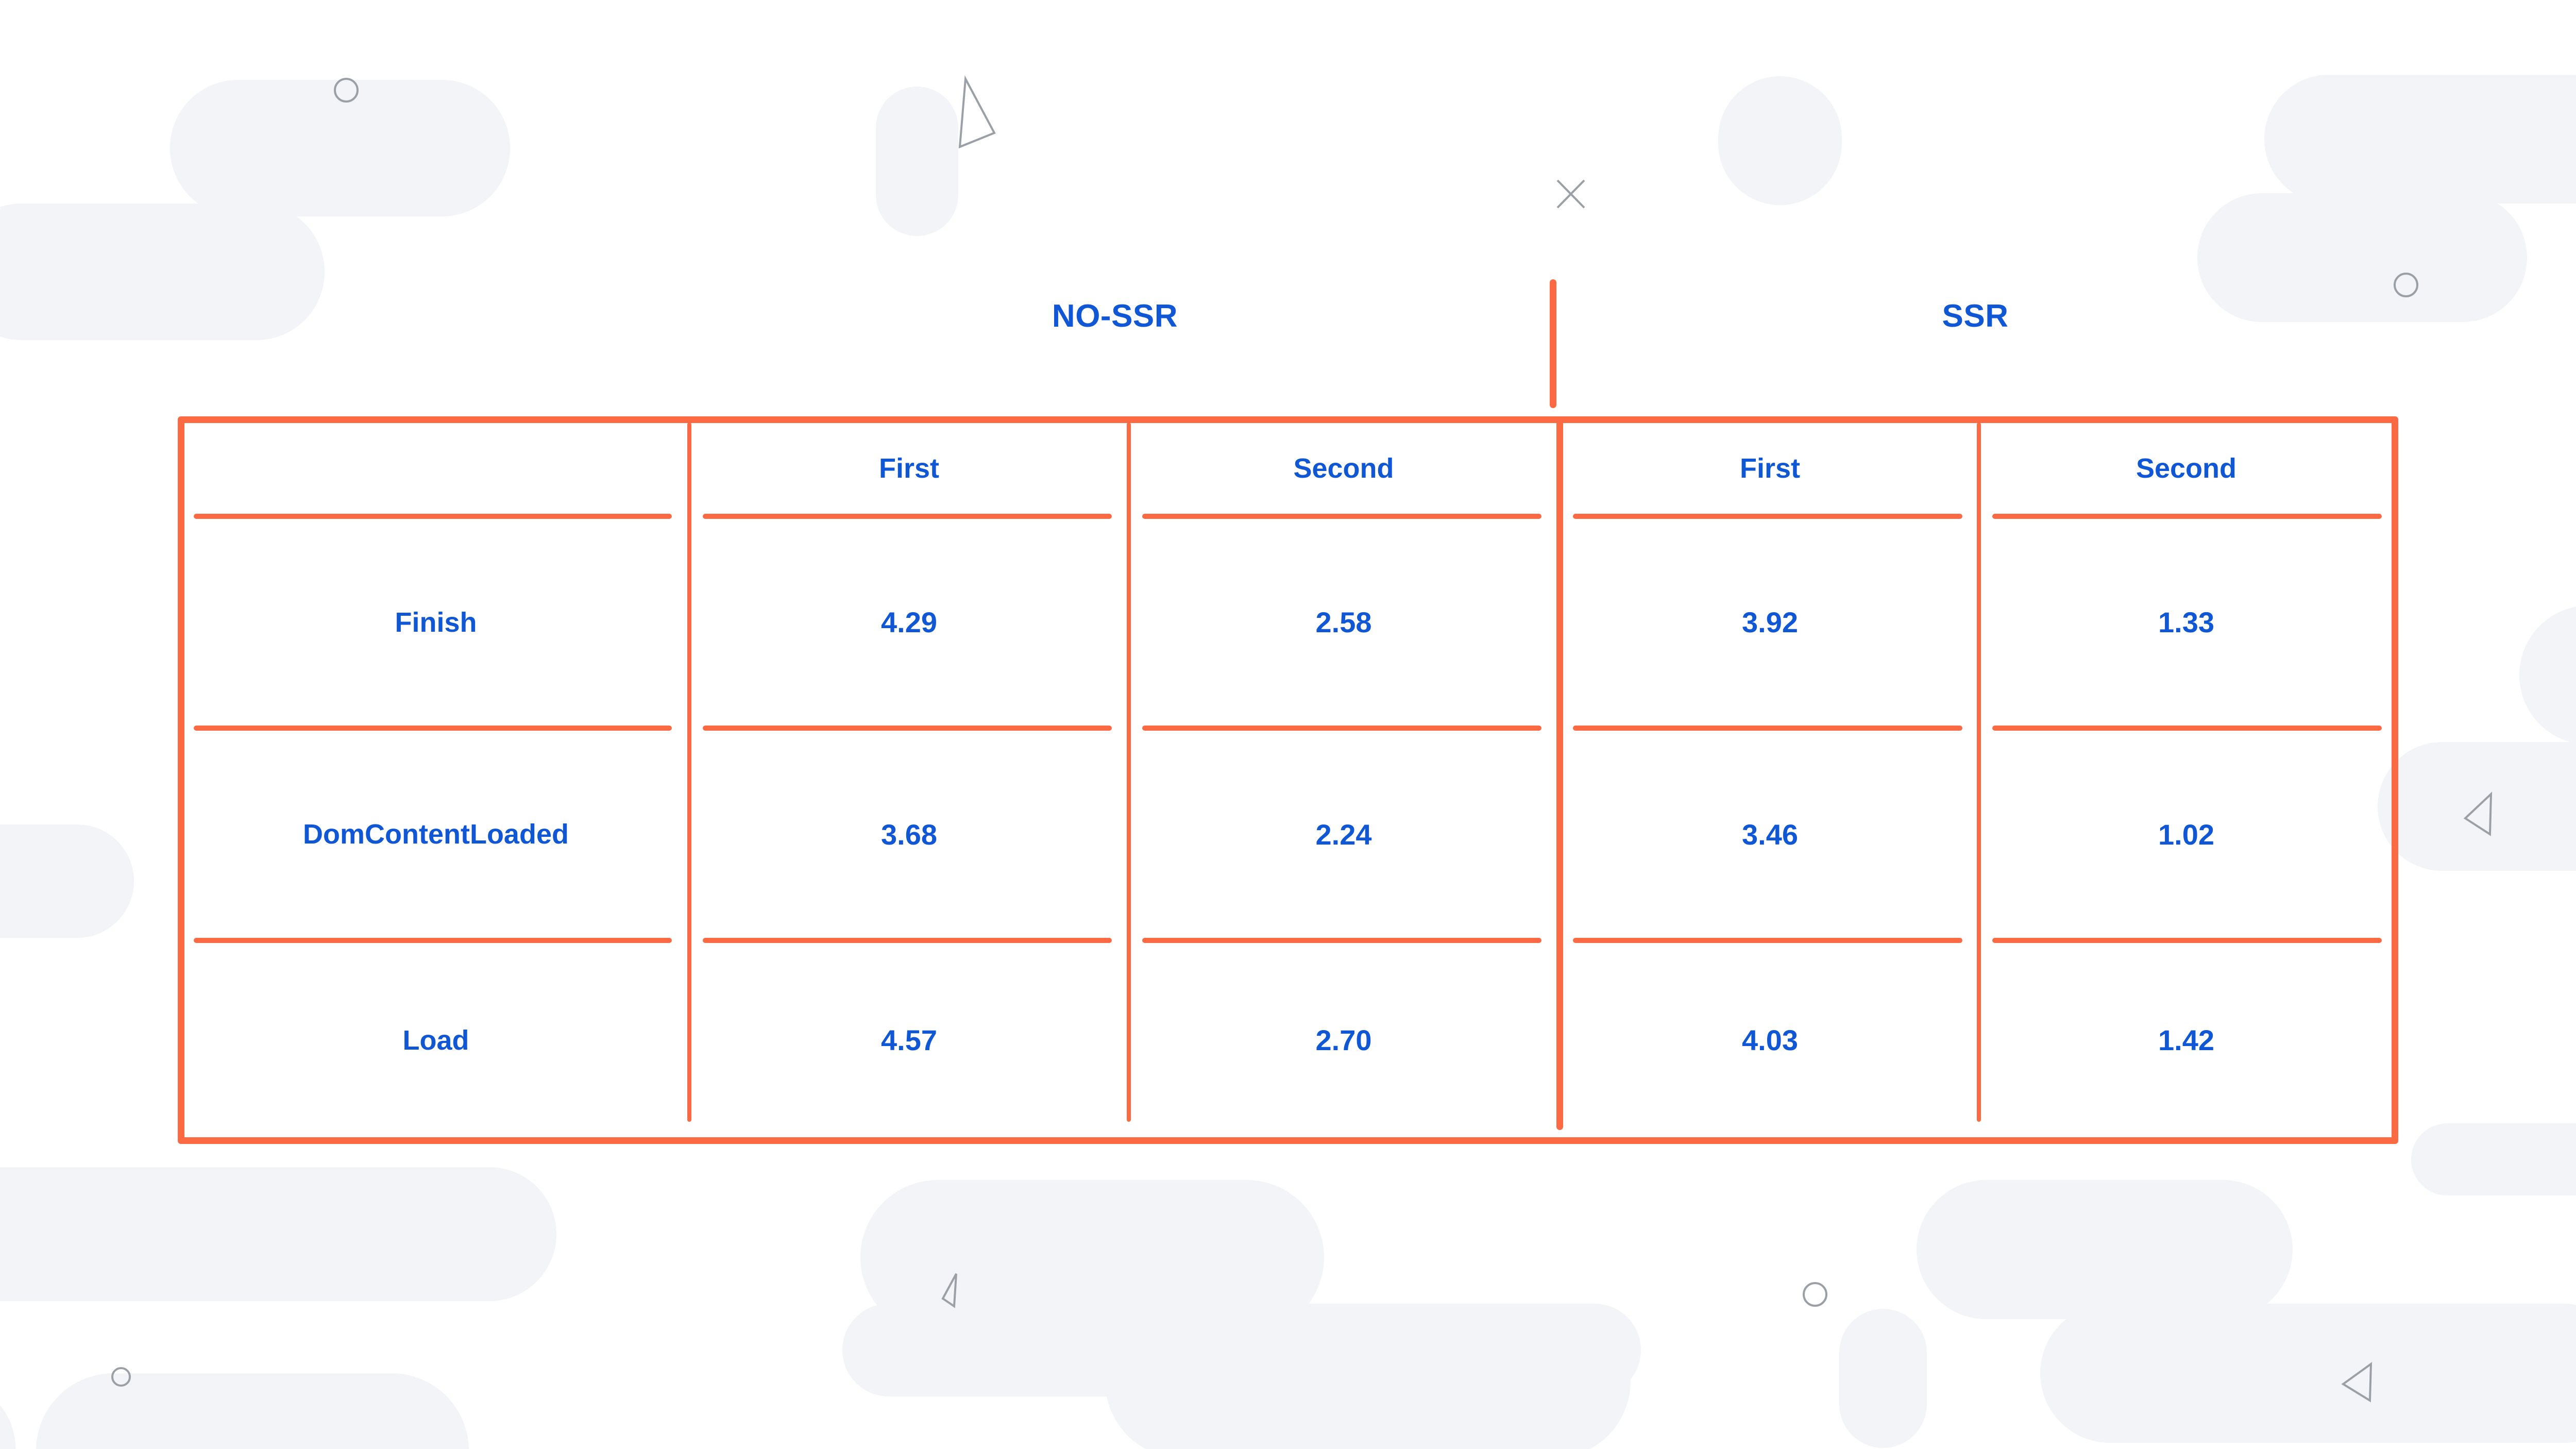 The image size is (2576, 1449). I want to click on cell-load-ssr-second: 1.42, so click(2186, 1040).